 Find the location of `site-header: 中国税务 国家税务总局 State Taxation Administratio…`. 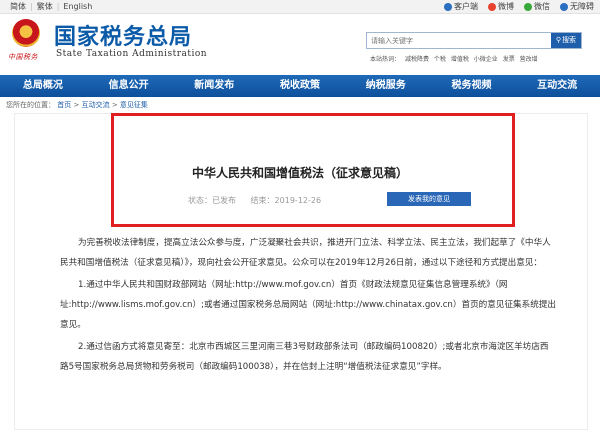

site-header: 中国税务 国家税务总局 State Taxation Administratio… is located at coordinates (300, 45).